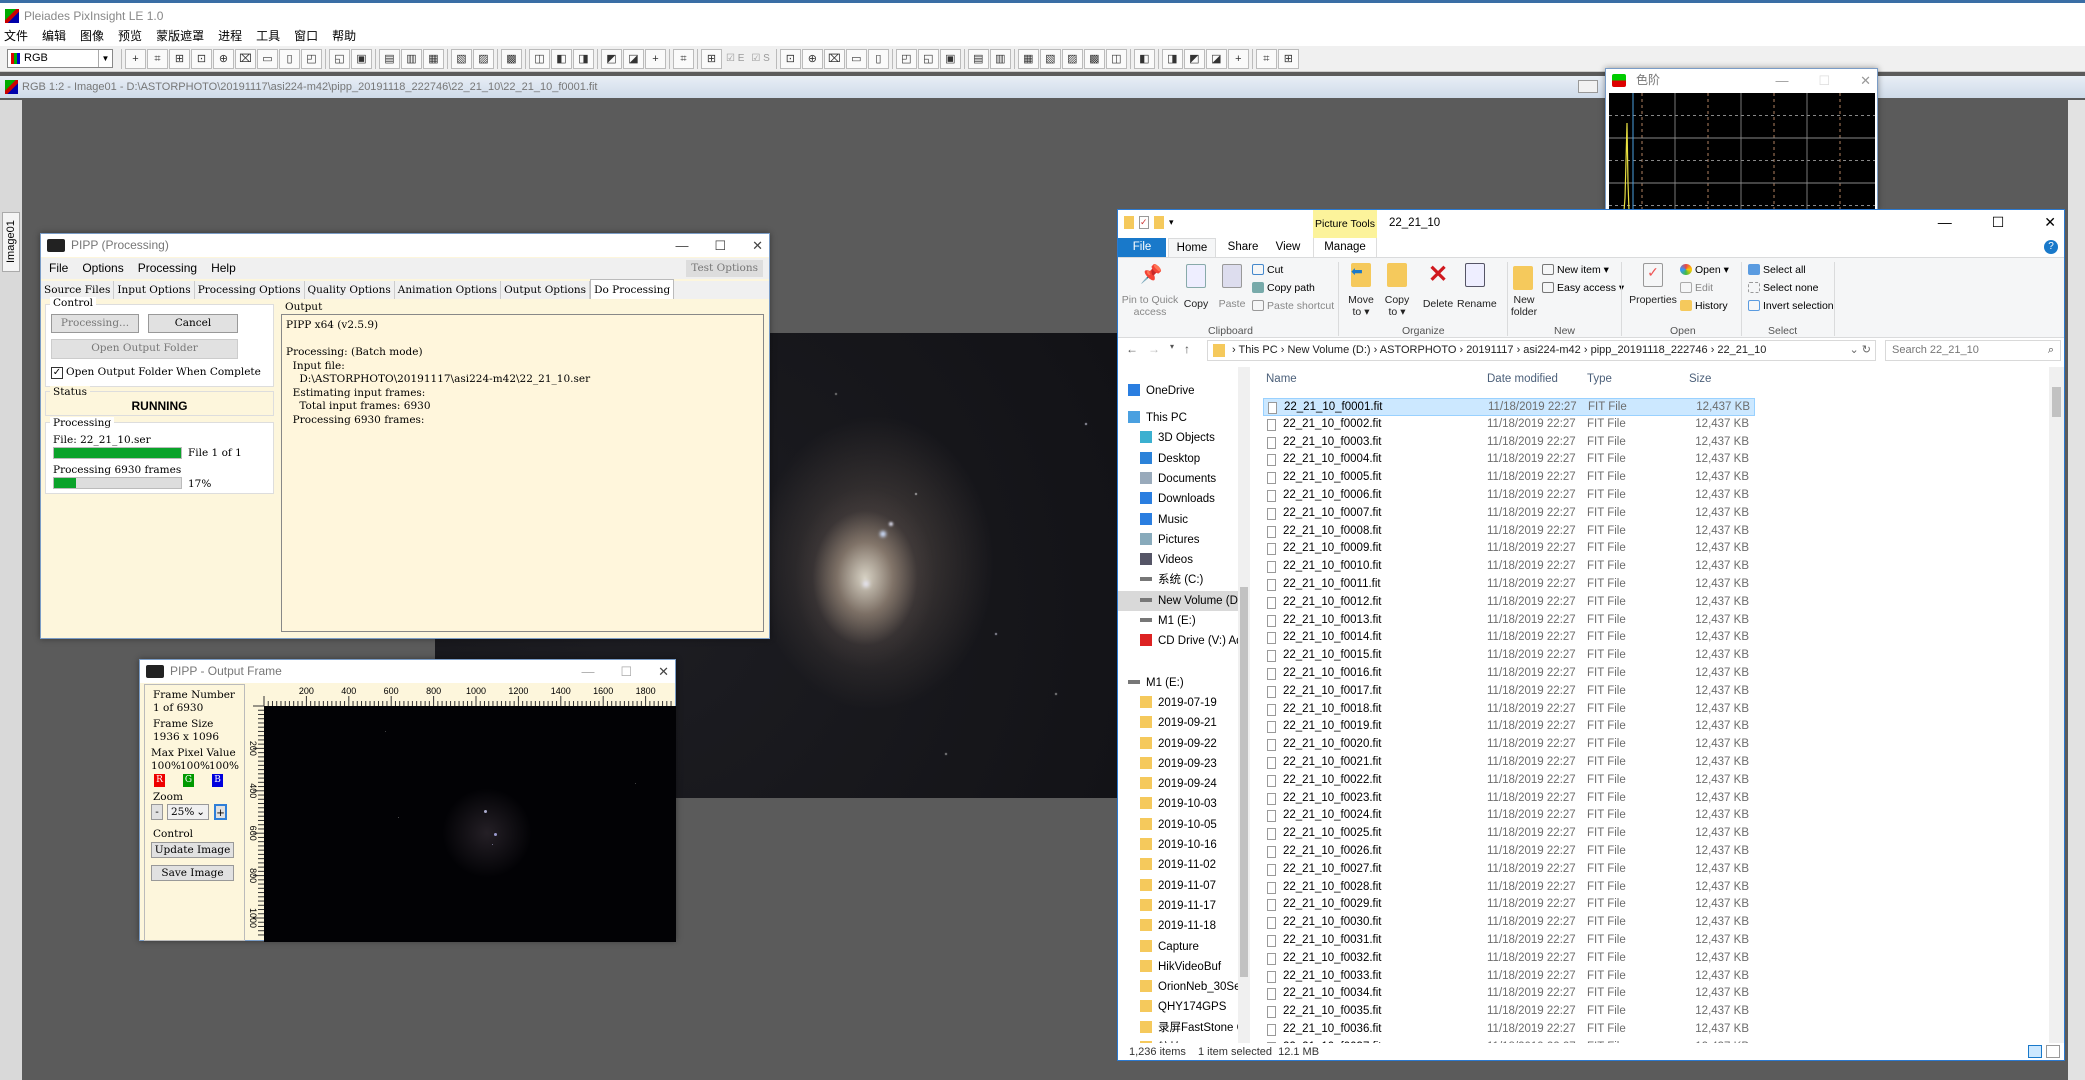 The width and height of the screenshot is (2085, 1080). I want to click on levels-icon: ⊕, so click(812, 58).